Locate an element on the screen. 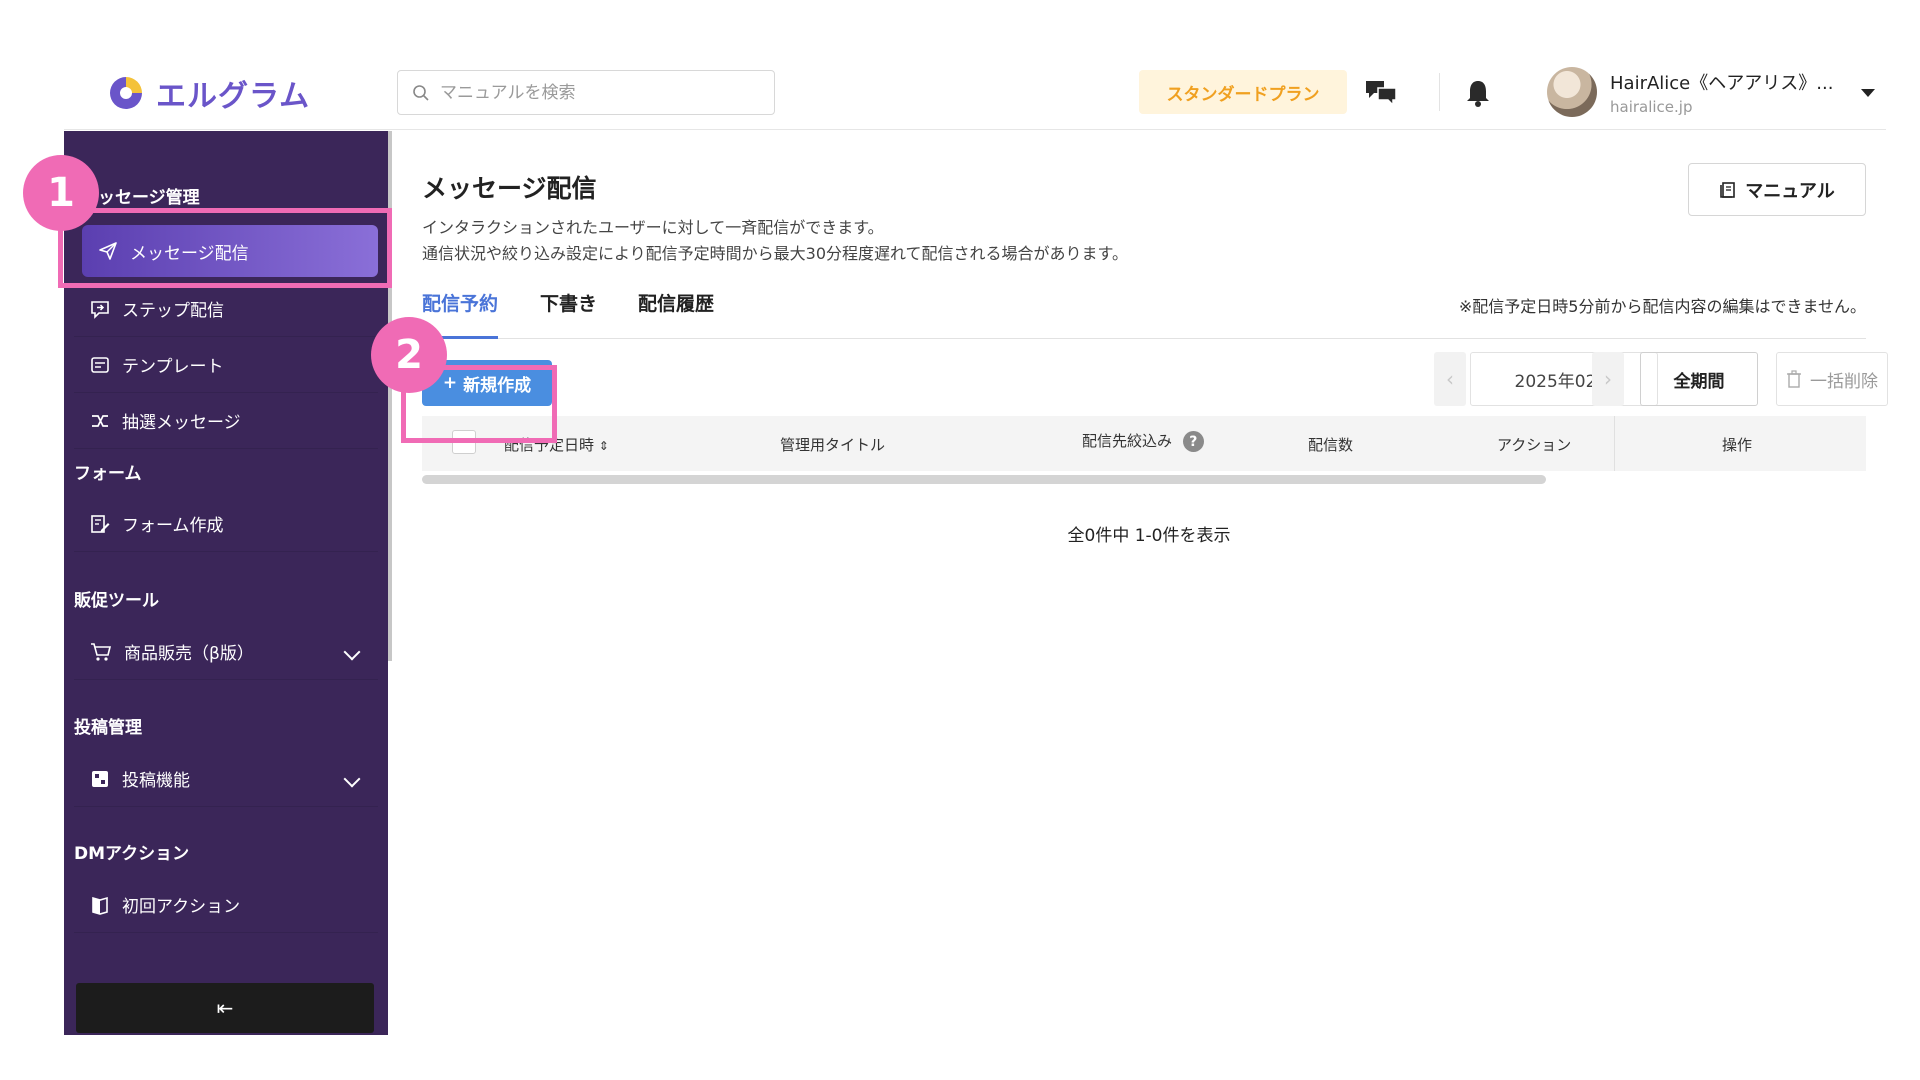 The image size is (1920, 1080). trash-icon is located at coordinates (1794, 379).